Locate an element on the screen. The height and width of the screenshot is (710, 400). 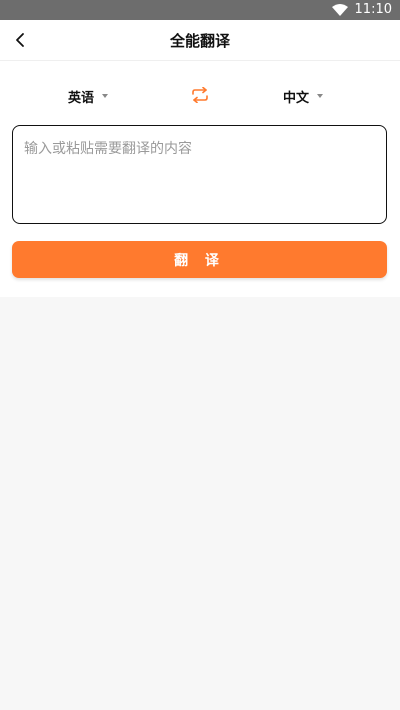
wifi-icon is located at coordinates (340, 10).